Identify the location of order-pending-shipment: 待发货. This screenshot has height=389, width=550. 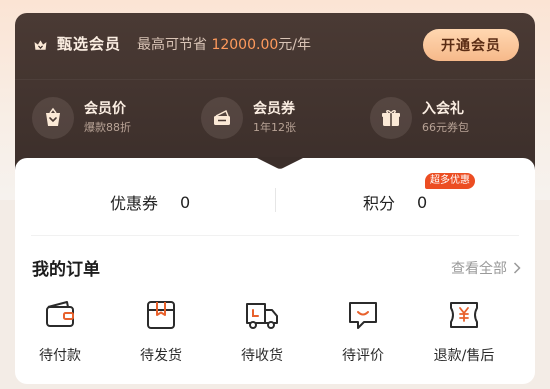
(161, 331).